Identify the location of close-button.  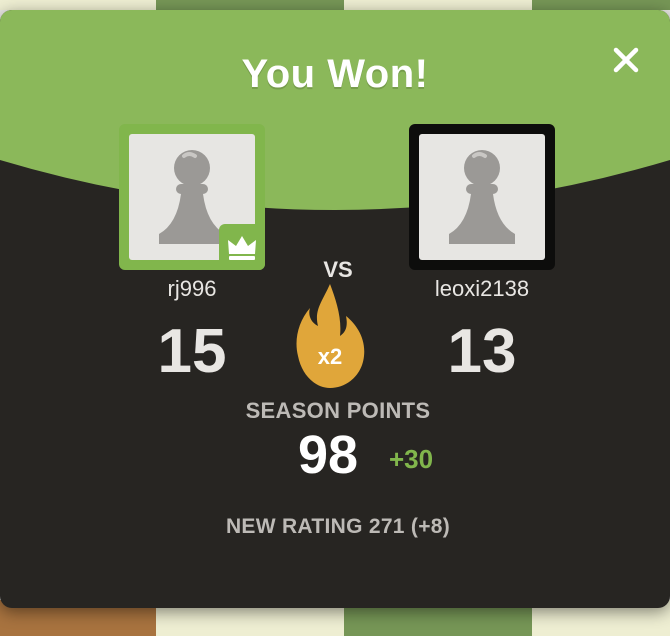
(626, 60).